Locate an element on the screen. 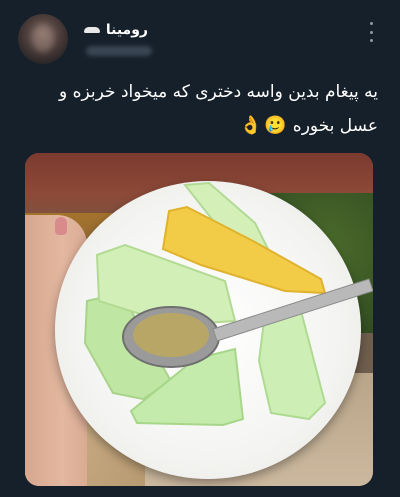 The image size is (400, 497). author-name-row: رومینا is located at coordinates (115, 30).